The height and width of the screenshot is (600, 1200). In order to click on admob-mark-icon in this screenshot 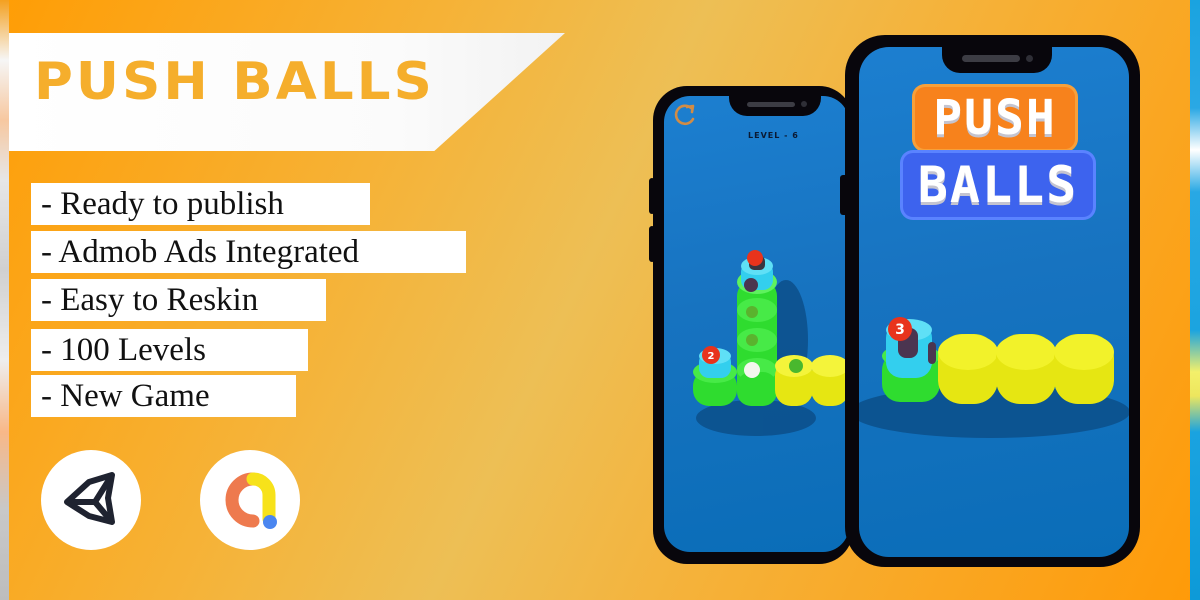, I will do `click(251, 500)`.